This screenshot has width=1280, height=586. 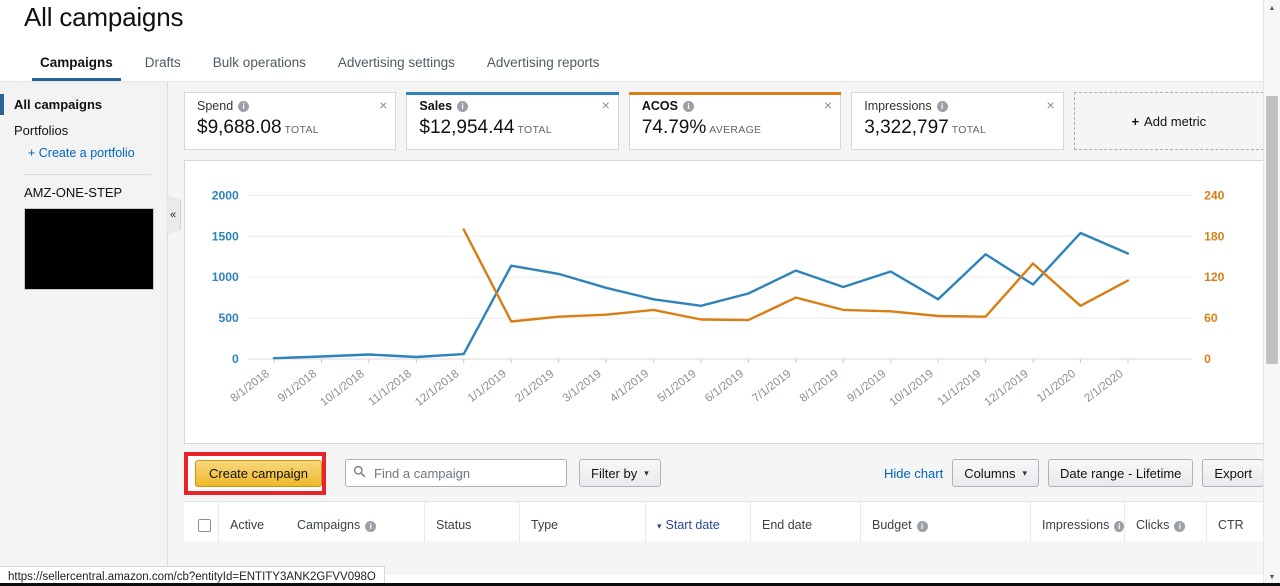 What do you see at coordinates (1231, 525) in the screenshot?
I see `column-label: CTR` at bounding box center [1231, 525].